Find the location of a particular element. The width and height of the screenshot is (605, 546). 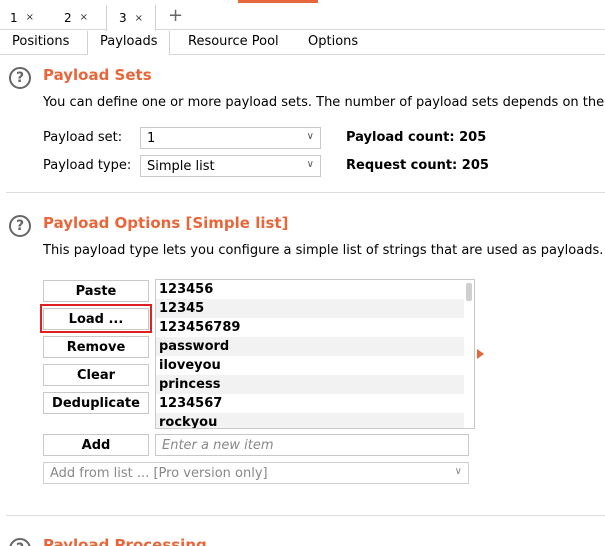

request-tab-2: 2 × is located at coordinates (76, 17).